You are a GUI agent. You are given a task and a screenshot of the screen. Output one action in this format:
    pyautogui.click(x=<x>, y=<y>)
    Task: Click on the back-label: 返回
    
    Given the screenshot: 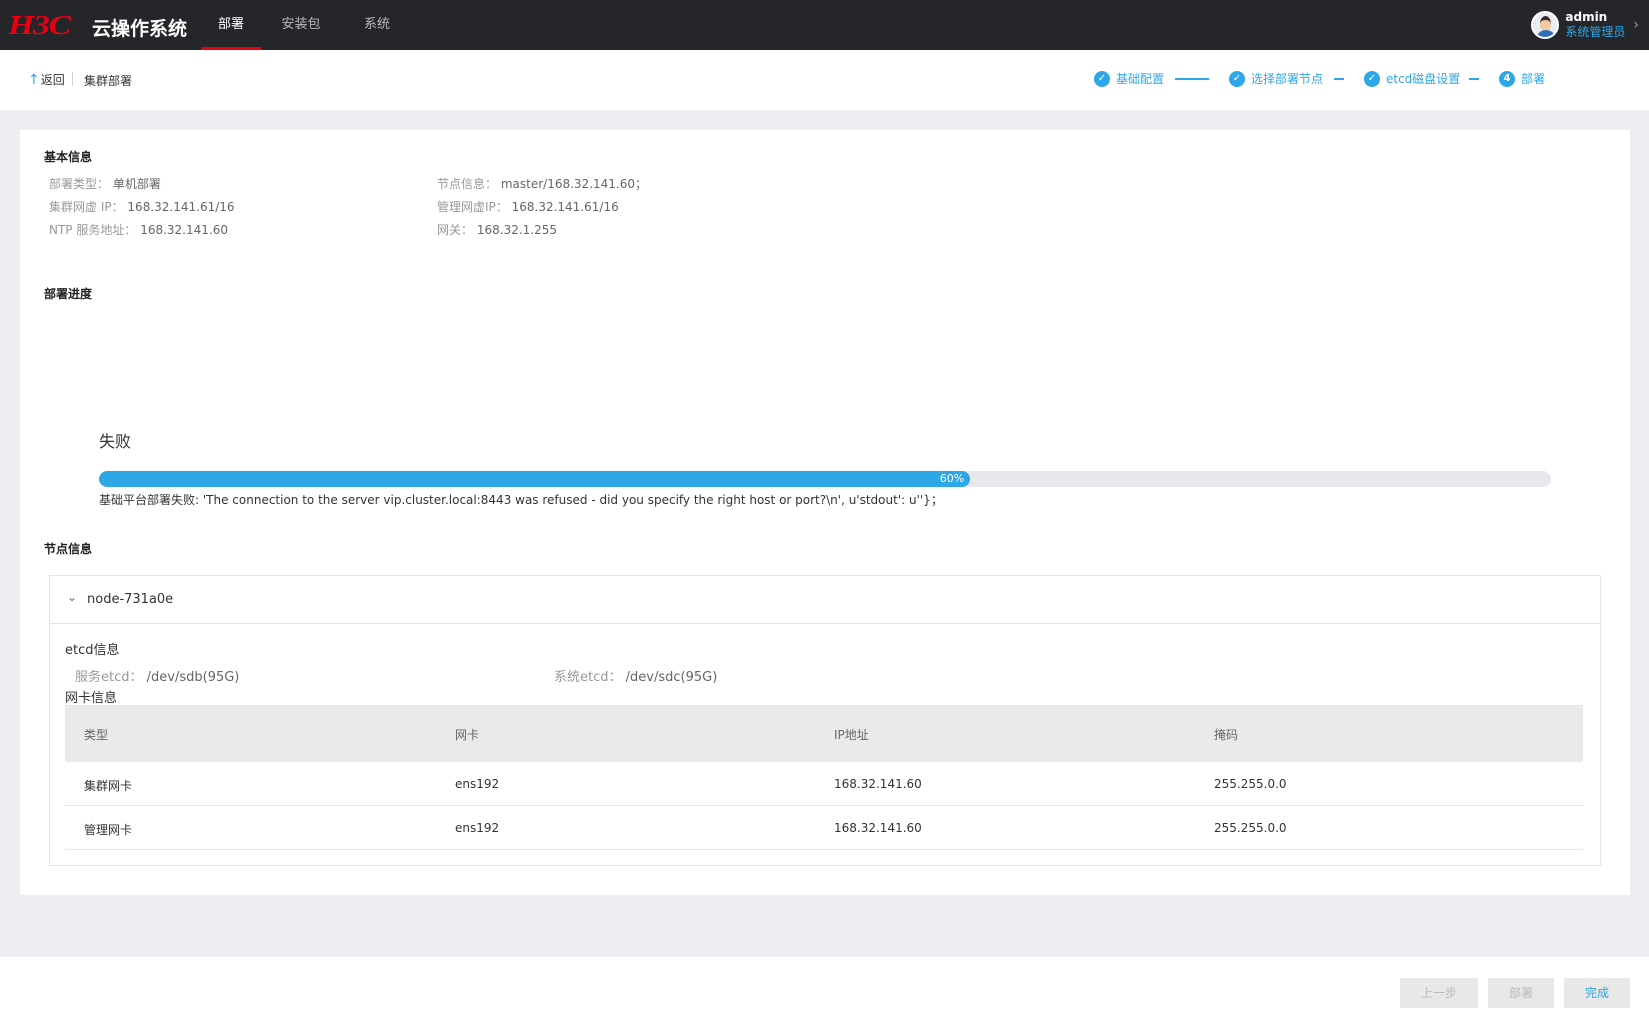 What is the action you would take?
    pyautogui.click(x=52, y=80)
    